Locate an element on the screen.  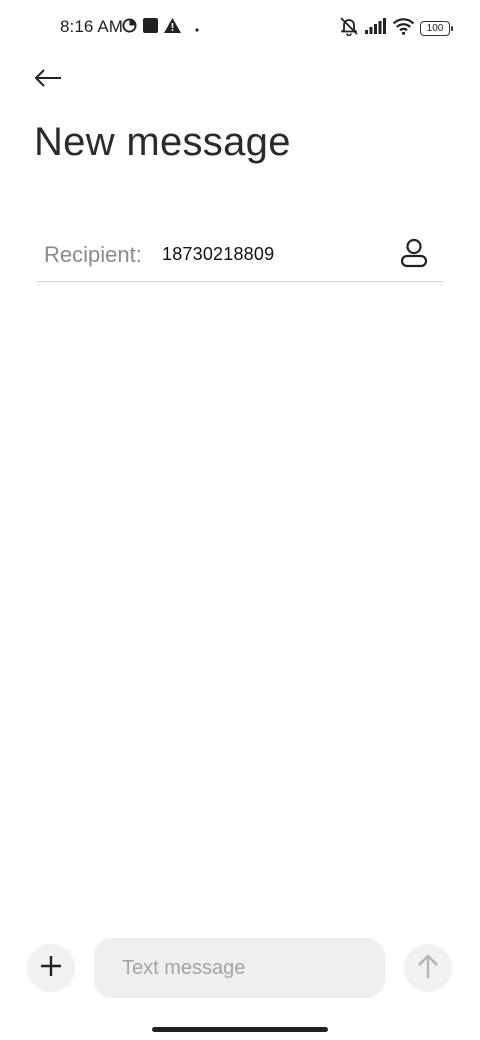
wifi-icon is located at coordinates (403, 28).